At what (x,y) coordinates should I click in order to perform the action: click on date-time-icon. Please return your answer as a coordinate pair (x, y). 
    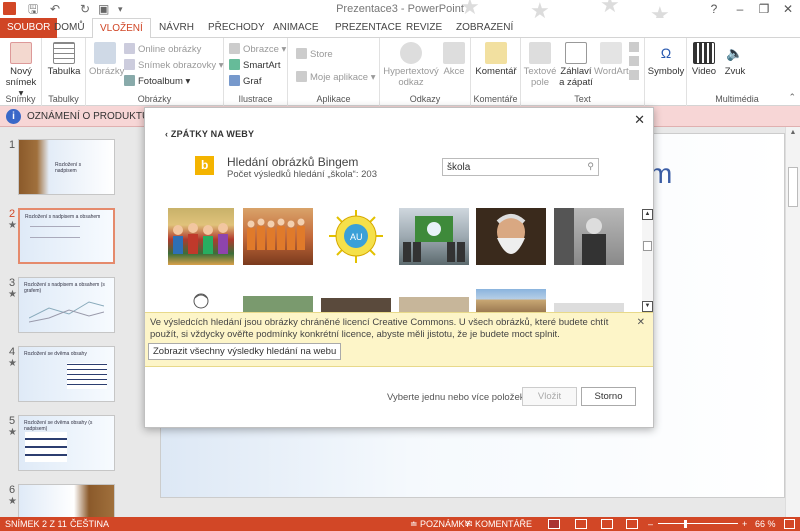
    Looking at the image, I should click on (634, 47).